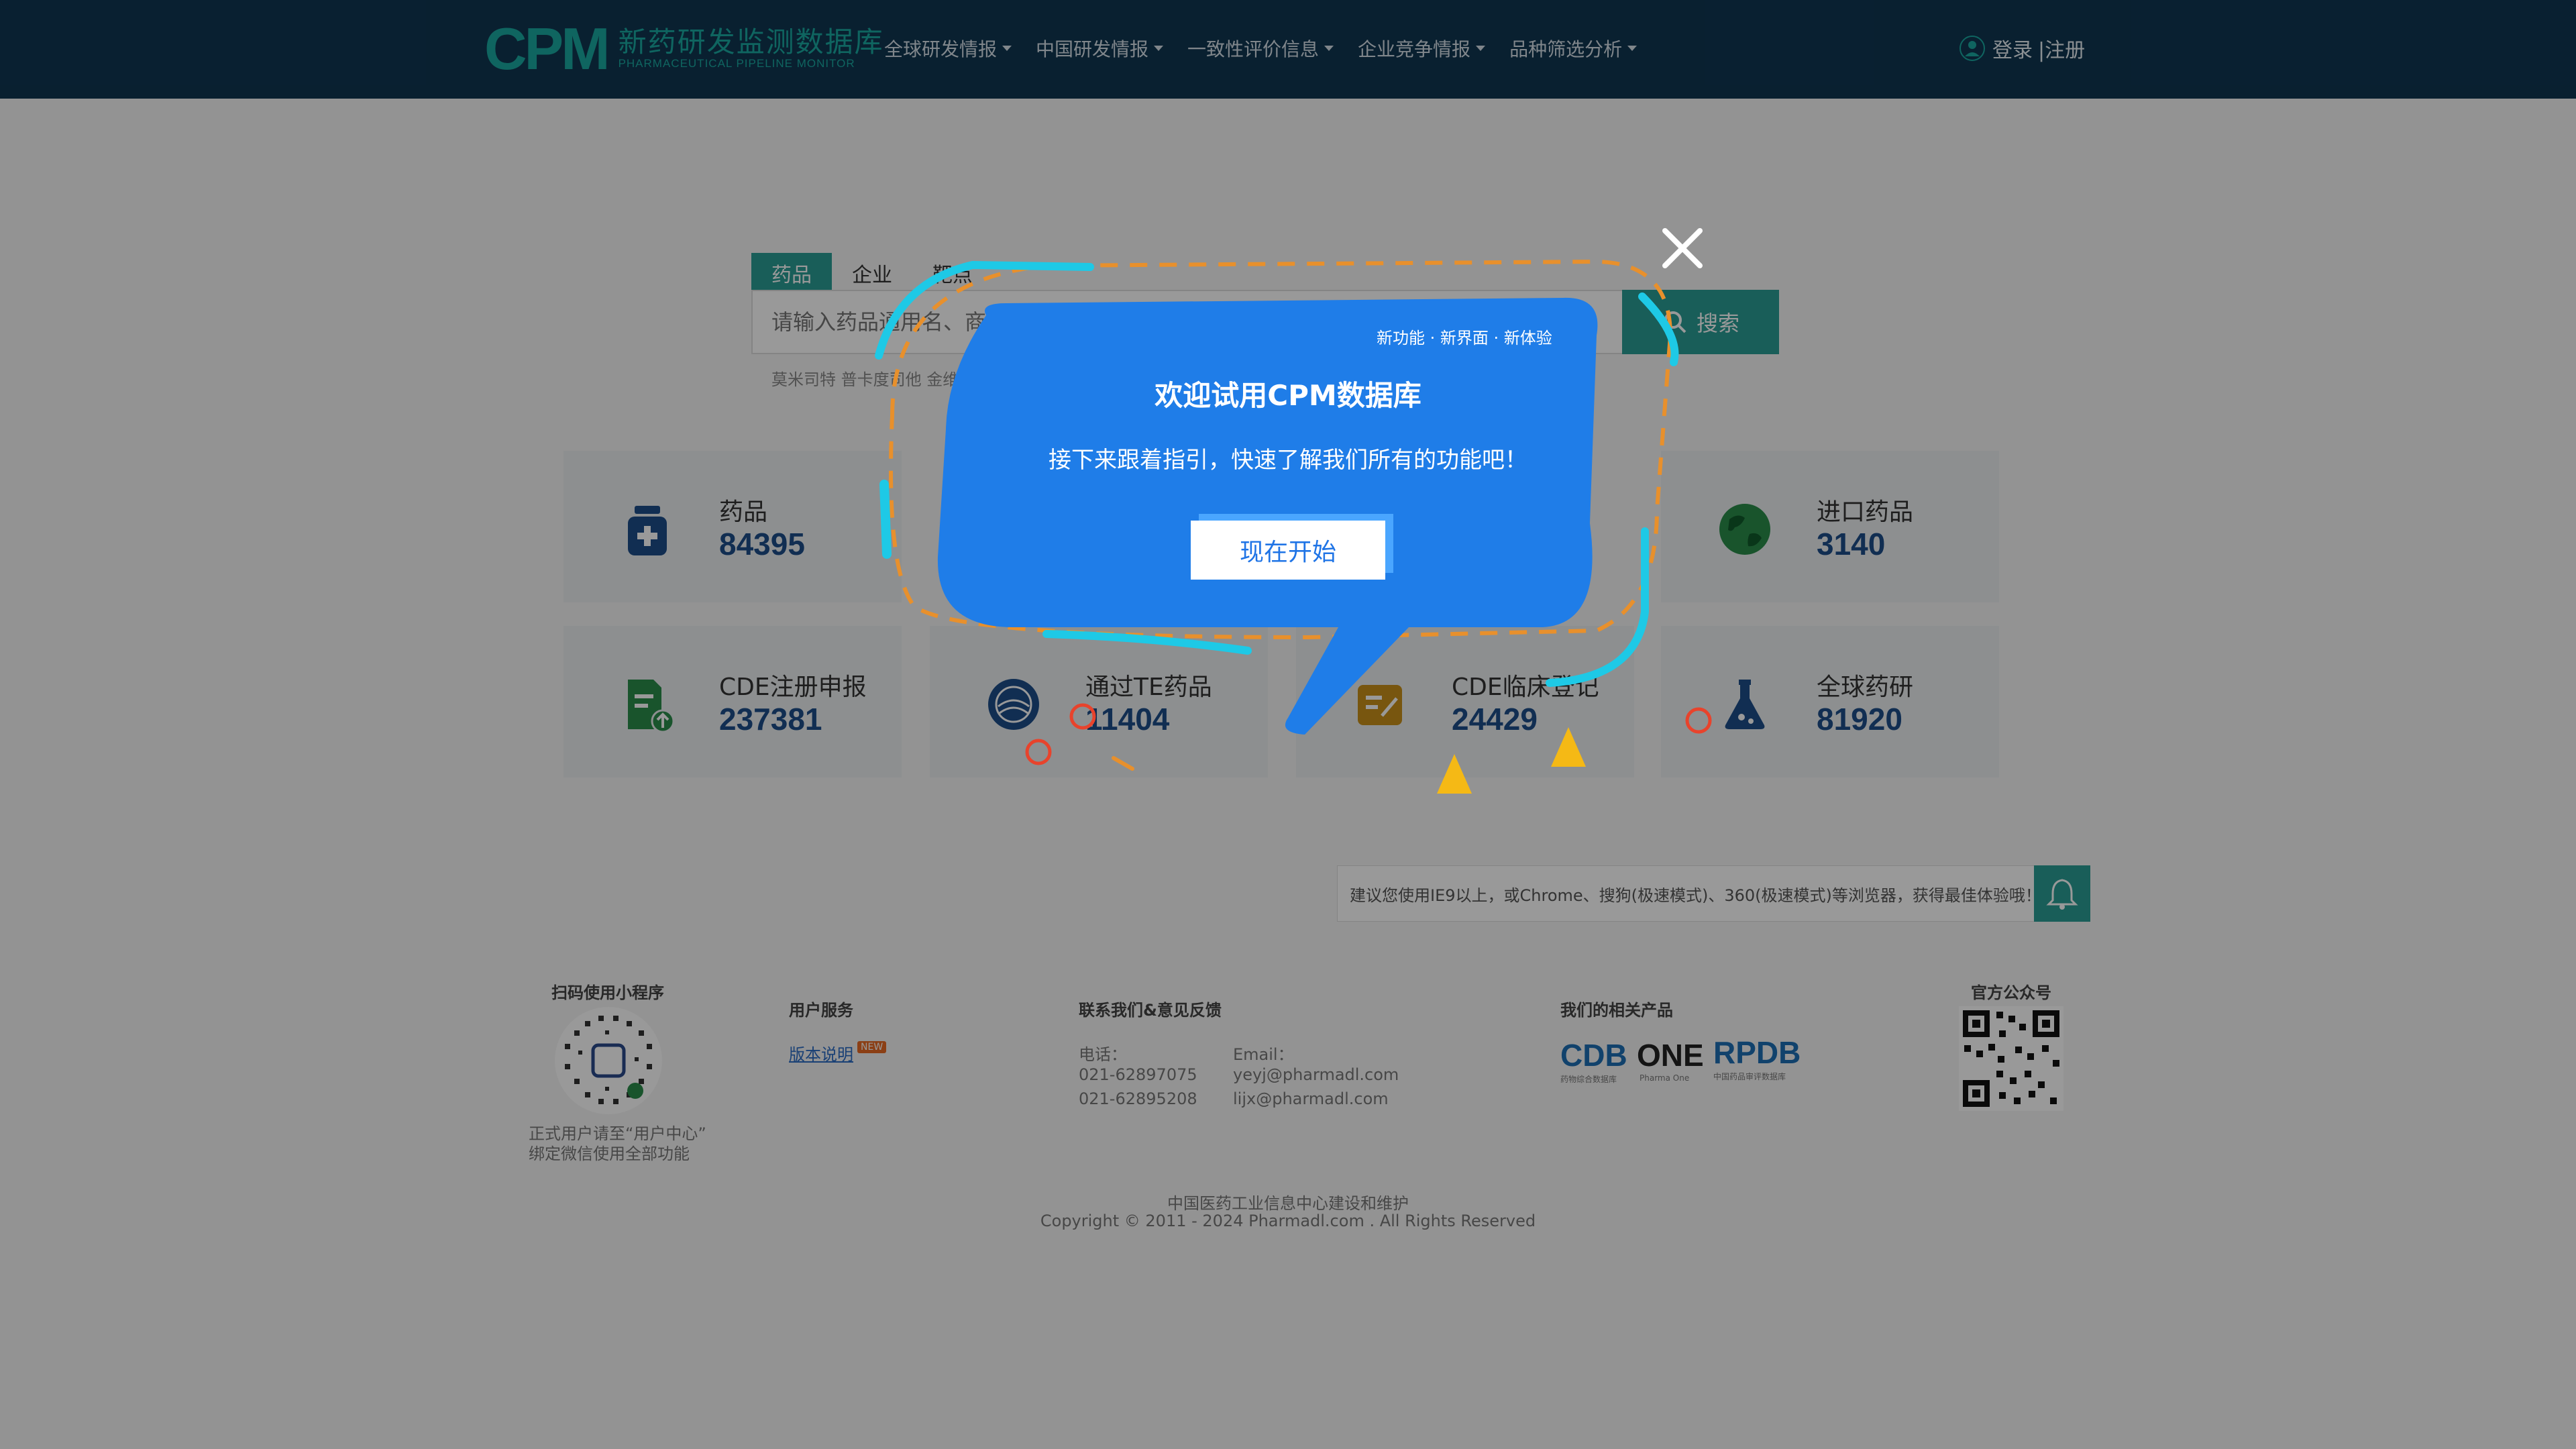  What do you see at coordinates (1464, 338) in the screenshot?
I see `guide-tagline: 新功能 · 新界面 · 新体验` at bounding box center [1464, 338].